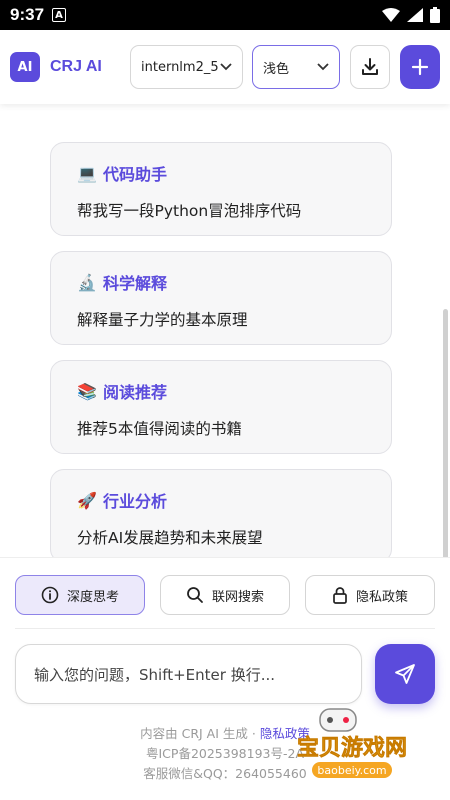 The image size is (450, 800). What do you see at coordinates (381, 597) in the screenshot?
I see `privacy-label: 隐私政策` at bounding box center [381, 597].